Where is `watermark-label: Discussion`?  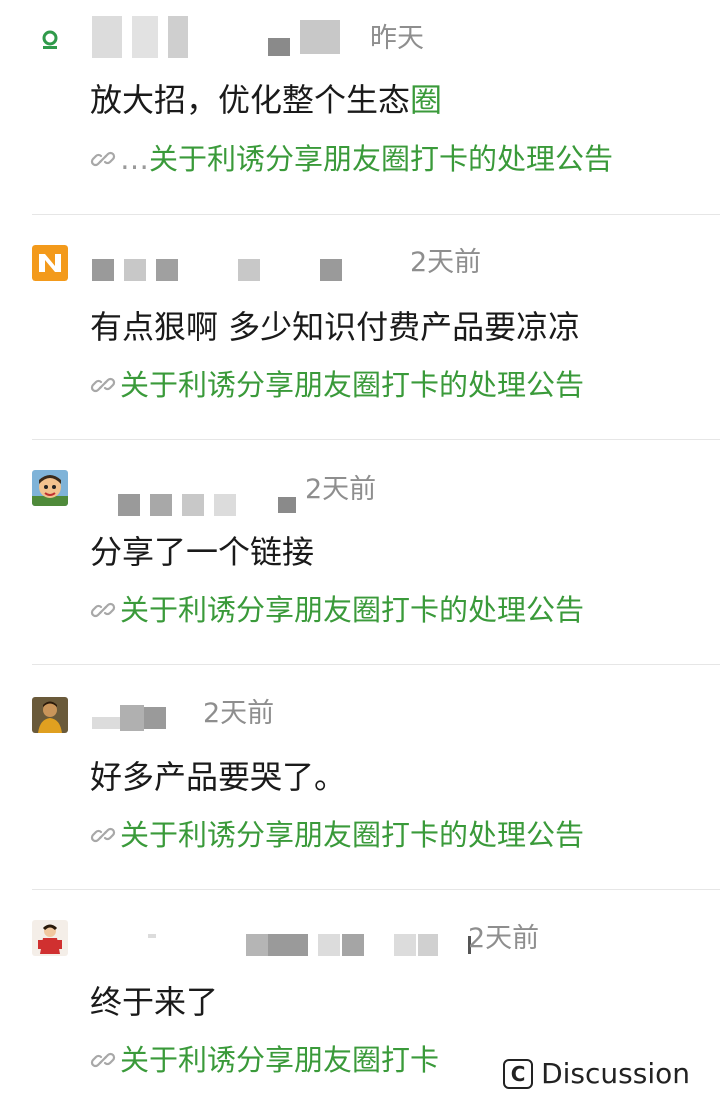 watermark-label: Discussion is located at coordinates (615, 1073).